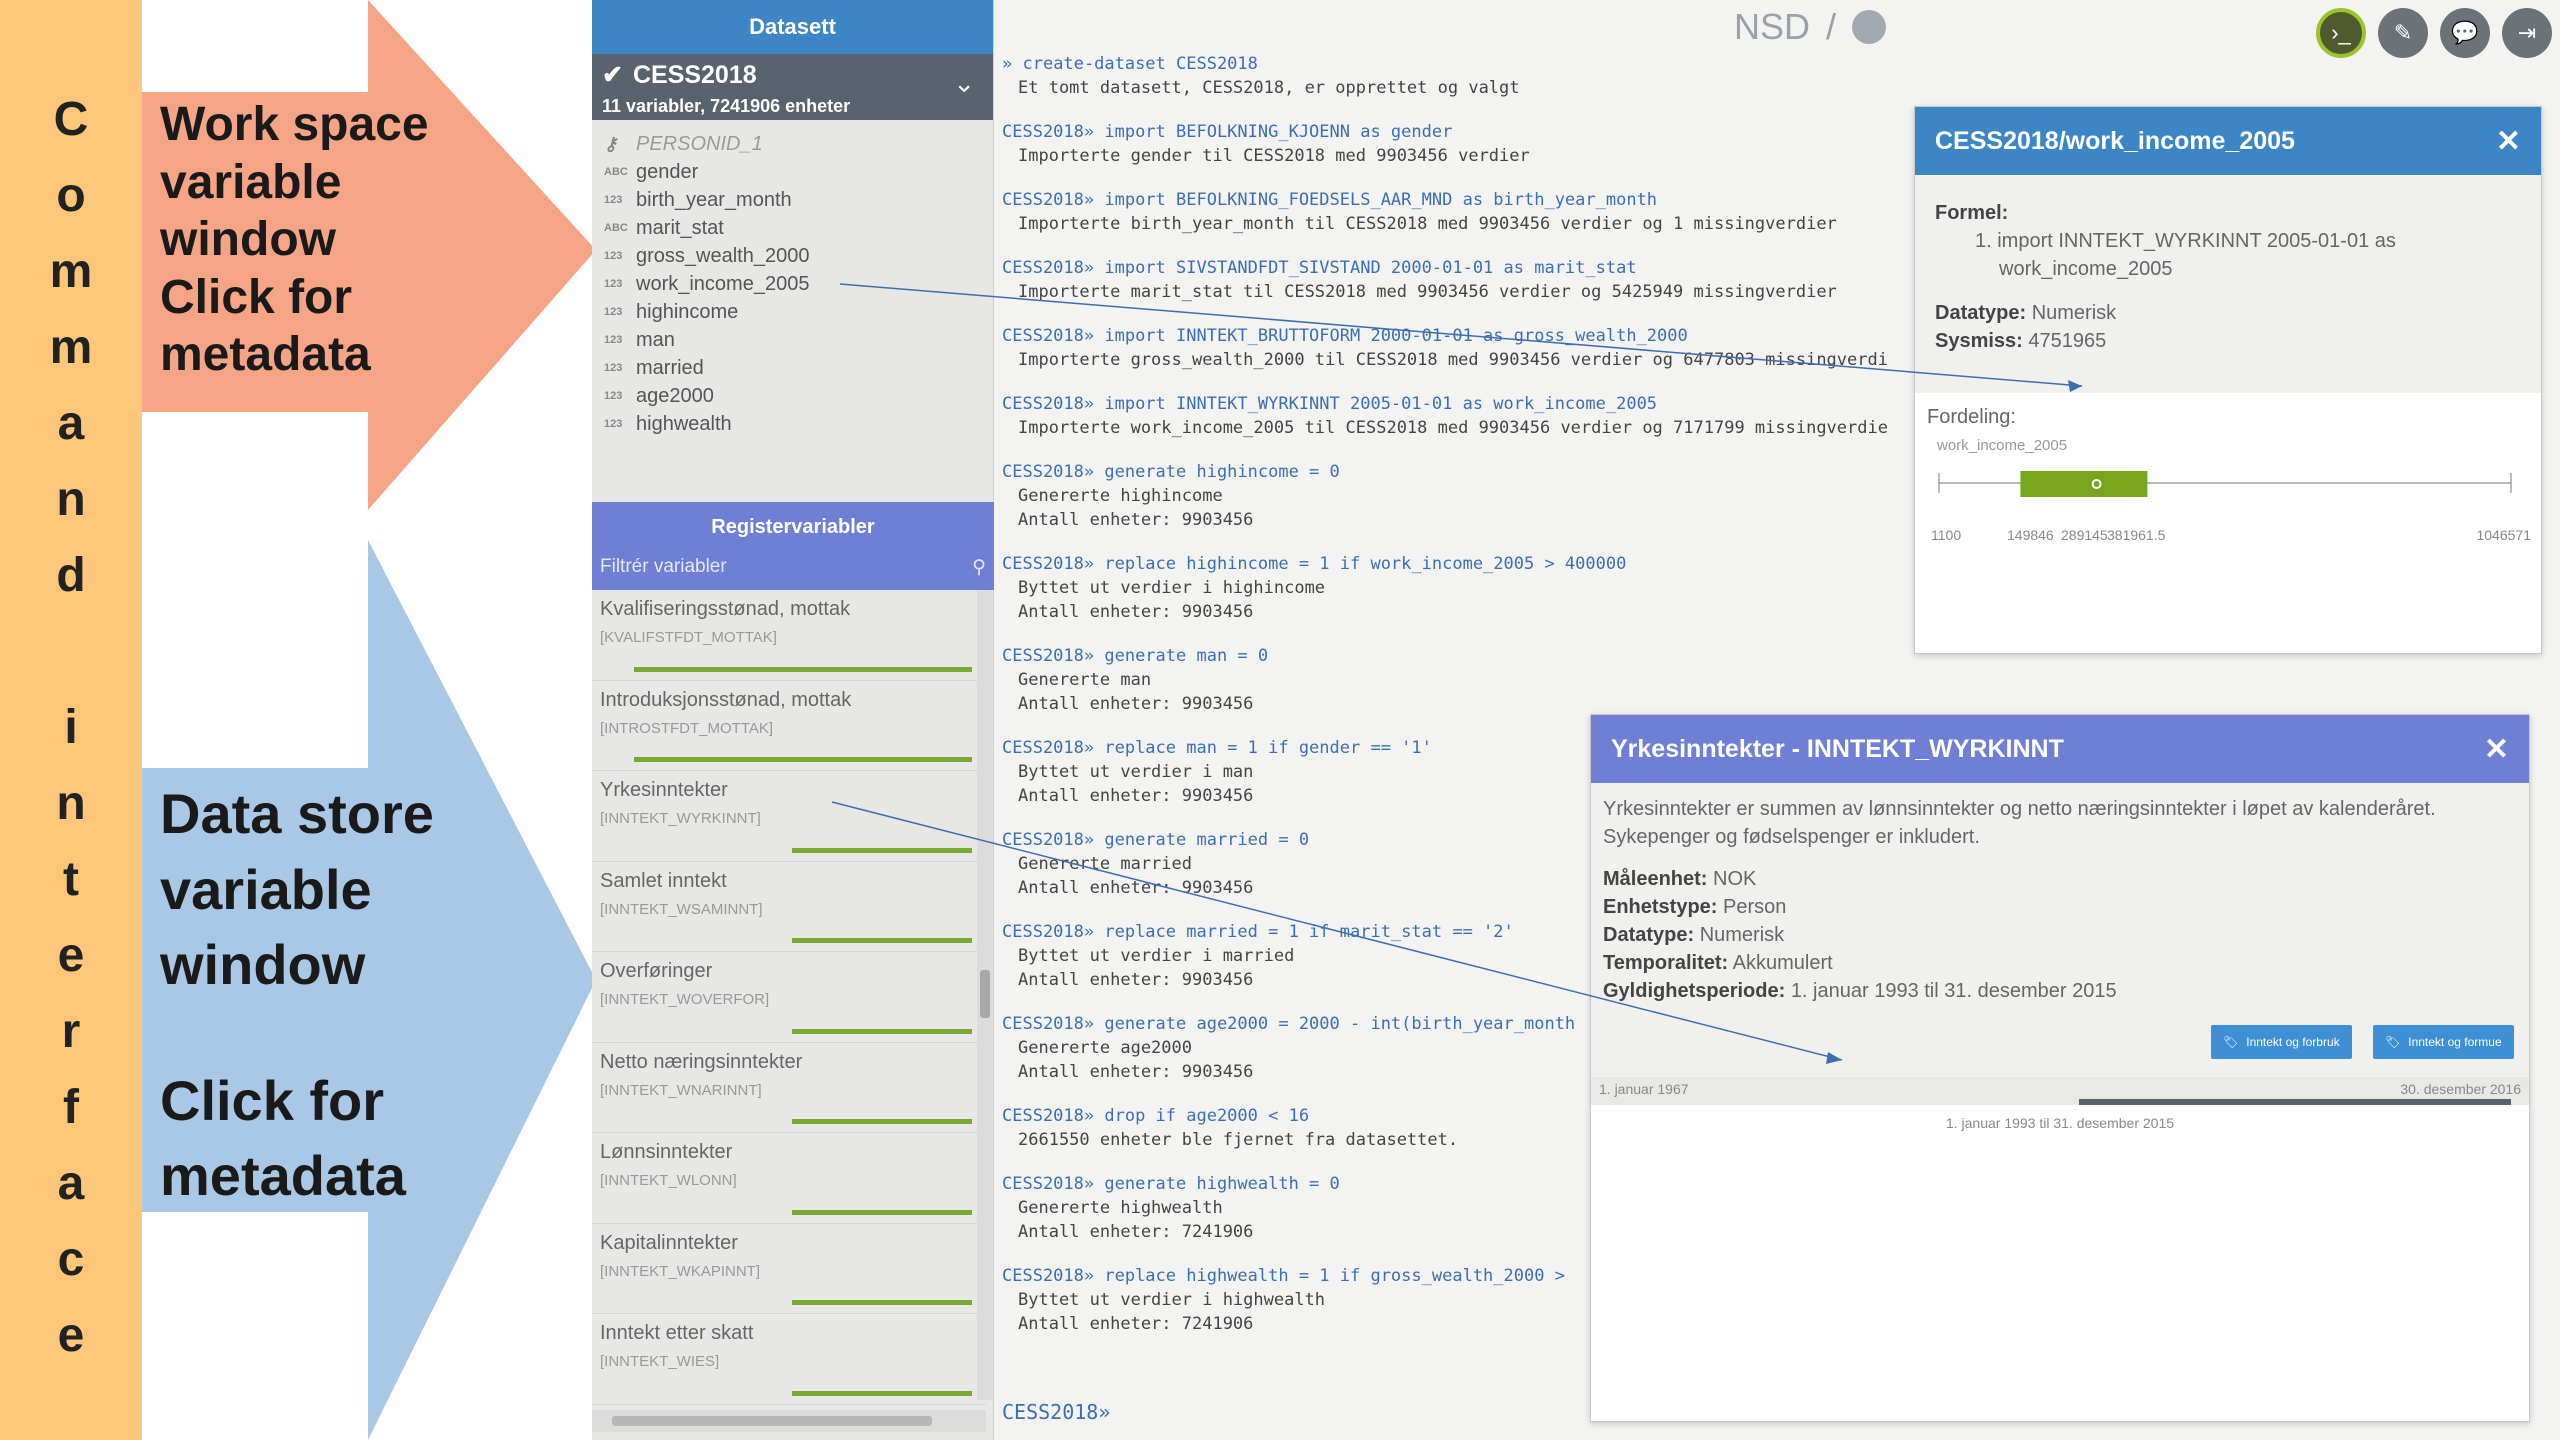 This screenshot has height=1440, width=2560. I want to click on workspace-variable: 123 gross_wealth_2000, so click(798, 256).